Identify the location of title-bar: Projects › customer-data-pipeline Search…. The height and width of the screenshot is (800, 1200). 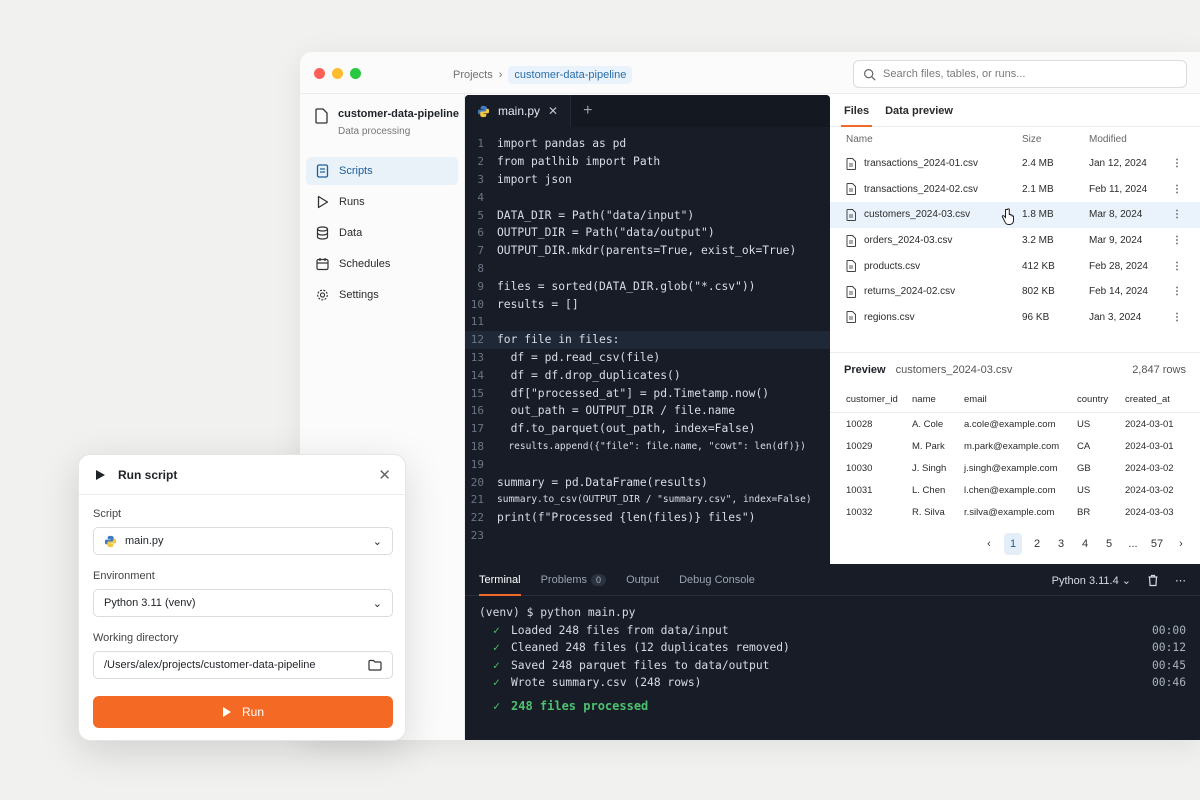
(750, 73).